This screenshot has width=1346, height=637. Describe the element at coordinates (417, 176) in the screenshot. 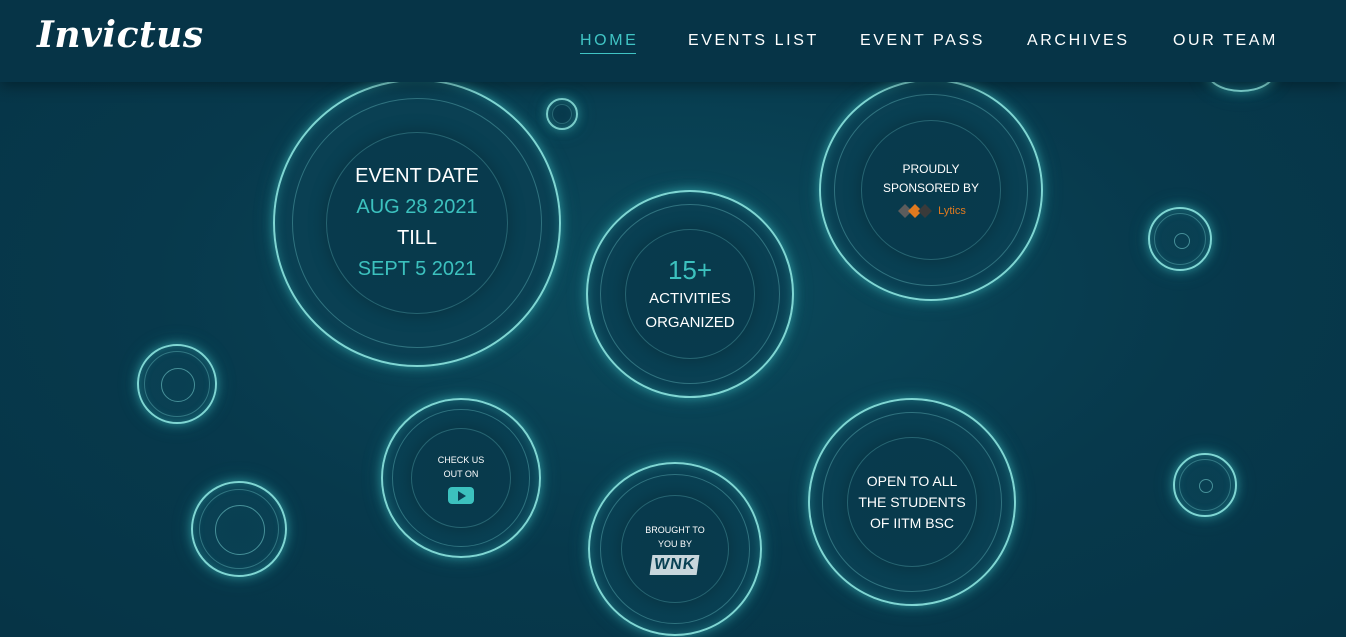

I see `event-date-heading: EVENT DATE` at that location.